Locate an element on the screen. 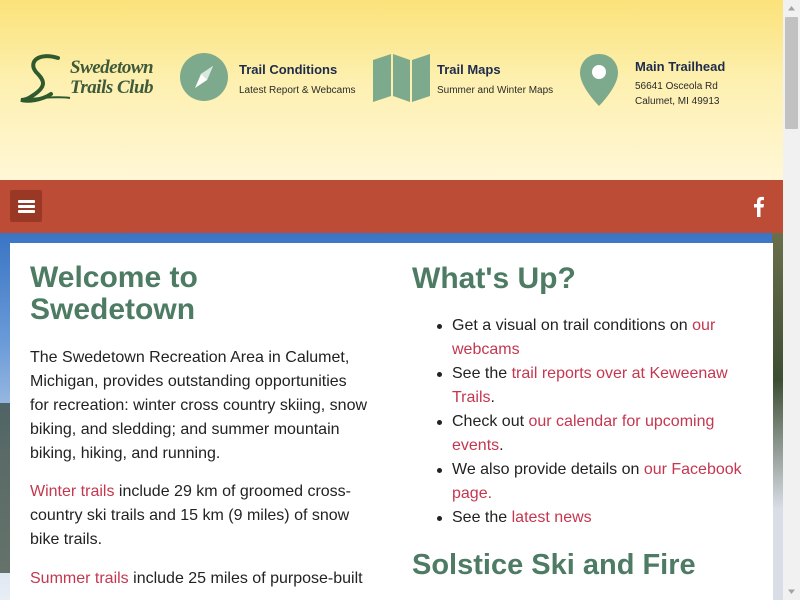 The image size is (800, 605). scrollbar-thumb is located at coordinates (791, 73).